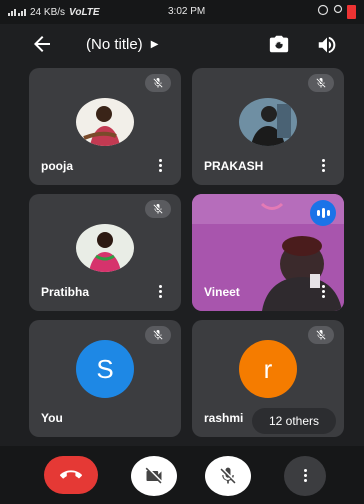 This screenshot has height=504, width=364. I want to click on volte-label: VoLTE, so click(84, 12).